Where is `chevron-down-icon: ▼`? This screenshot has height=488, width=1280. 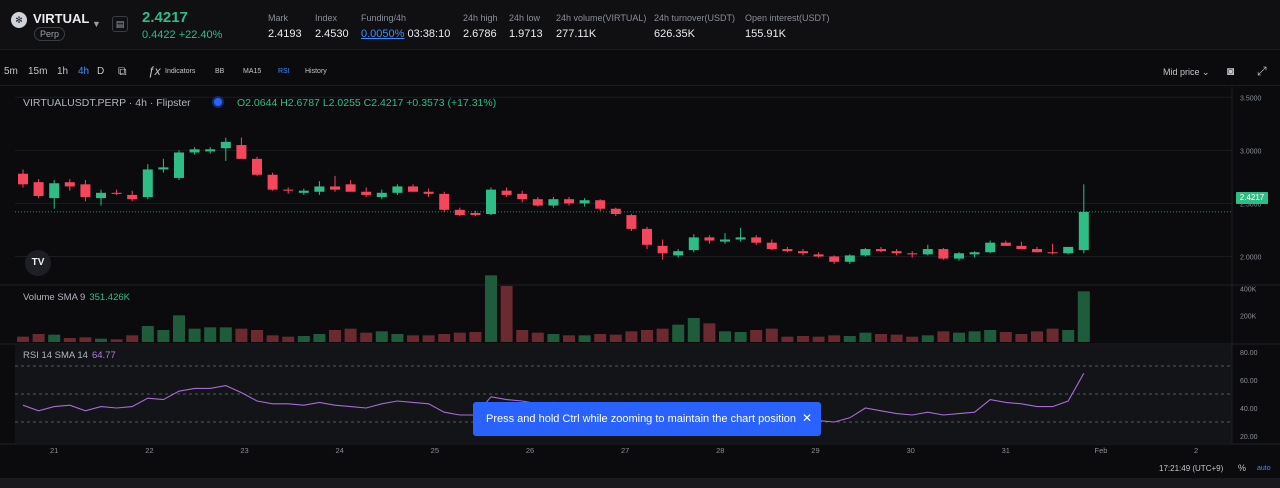
chevron-down-icon: ▼ is located at coordinates (96, 24).